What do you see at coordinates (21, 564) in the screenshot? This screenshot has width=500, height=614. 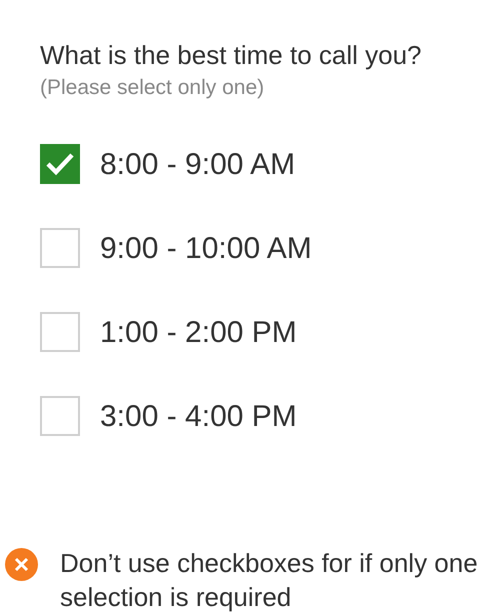 I see `error-icon` at bounding box center [21, 564].